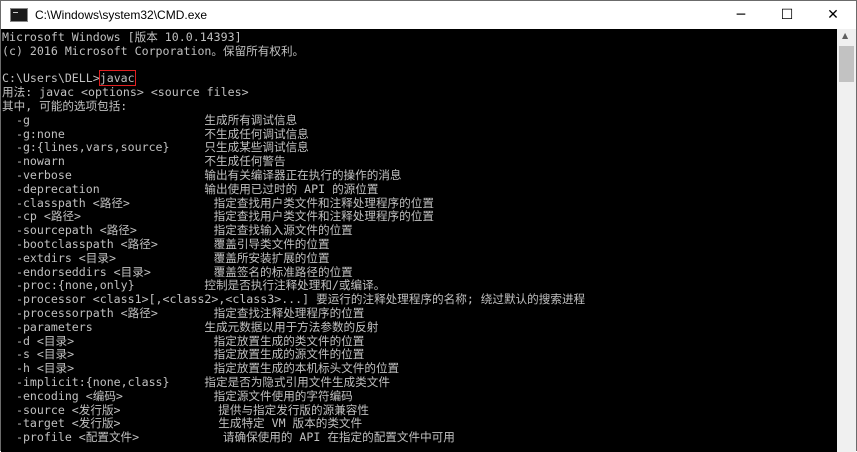 The width and height of the screenshot is (857, 452). Describe the element at coordinates (846, 64) in the screenshot. I see `scrollbar-thumb` at that location.